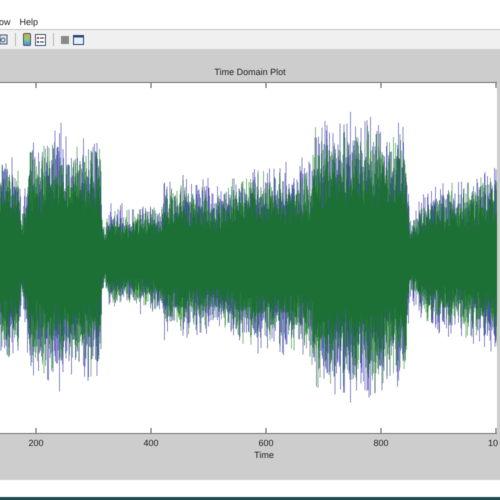 This screenshot has height=500, width=500. What do you see at coordinates (4, 40) in the screenshot?
I see `zoom-icon` at bounding box center [4, 40].